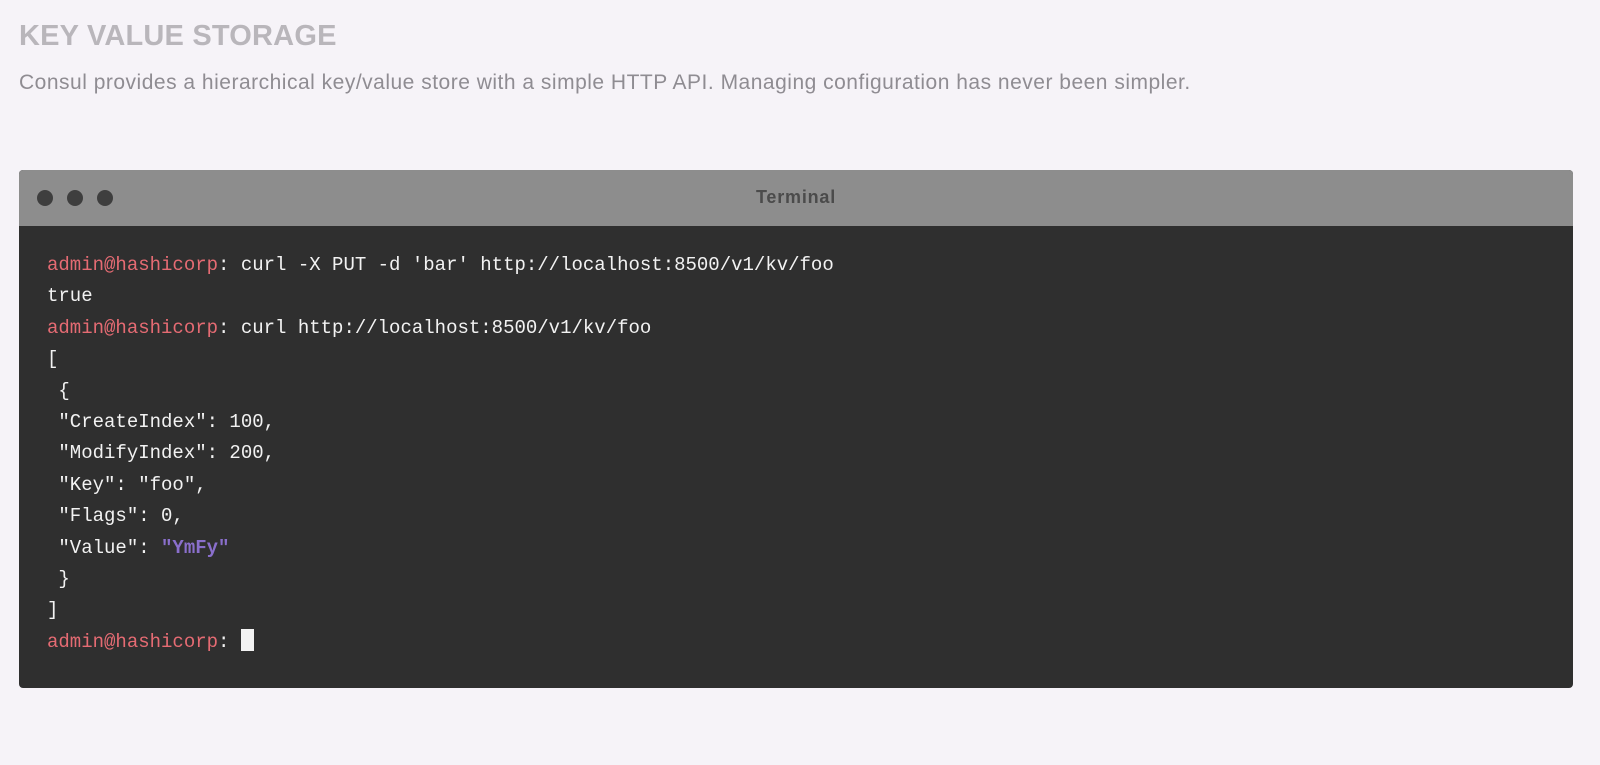 The height and width of the screenshot is (765, 1600). I want to click on terminal-cursor, so click(247, 639).